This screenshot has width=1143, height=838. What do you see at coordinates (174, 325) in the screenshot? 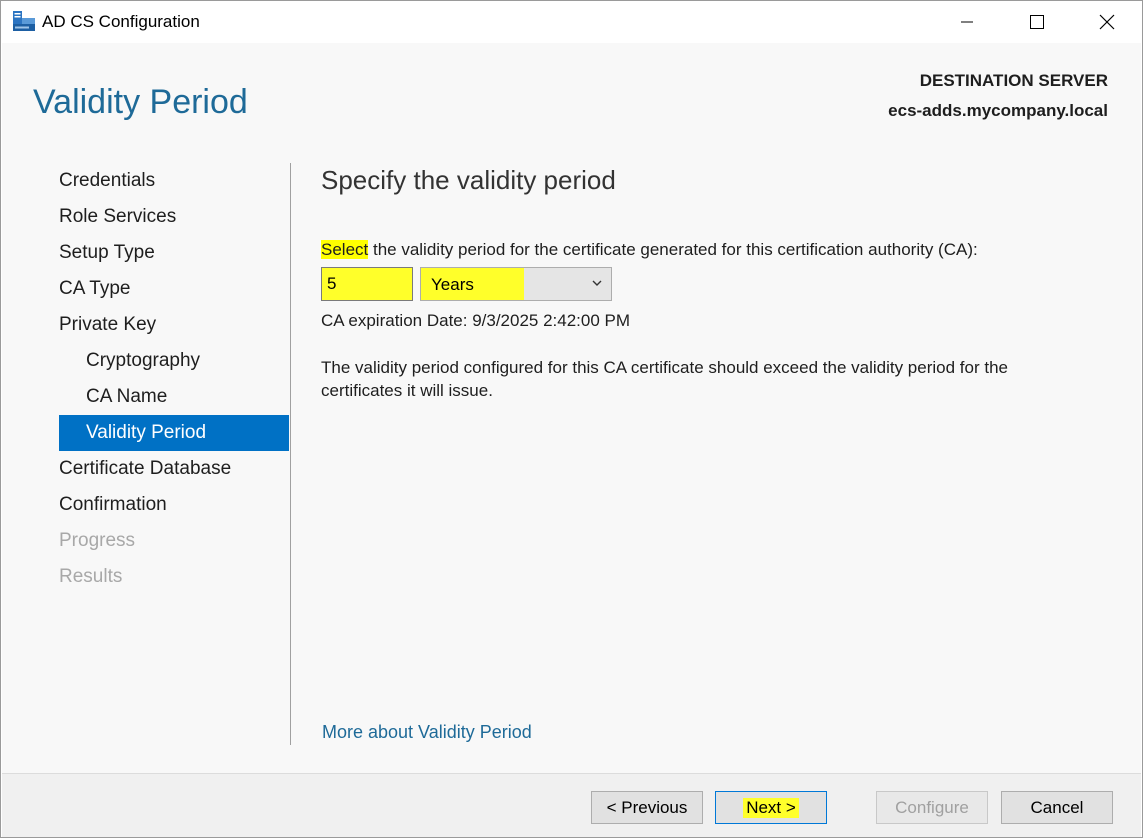
I see `nav-item-private-key: Private Key` at bounding box center [174, 325].